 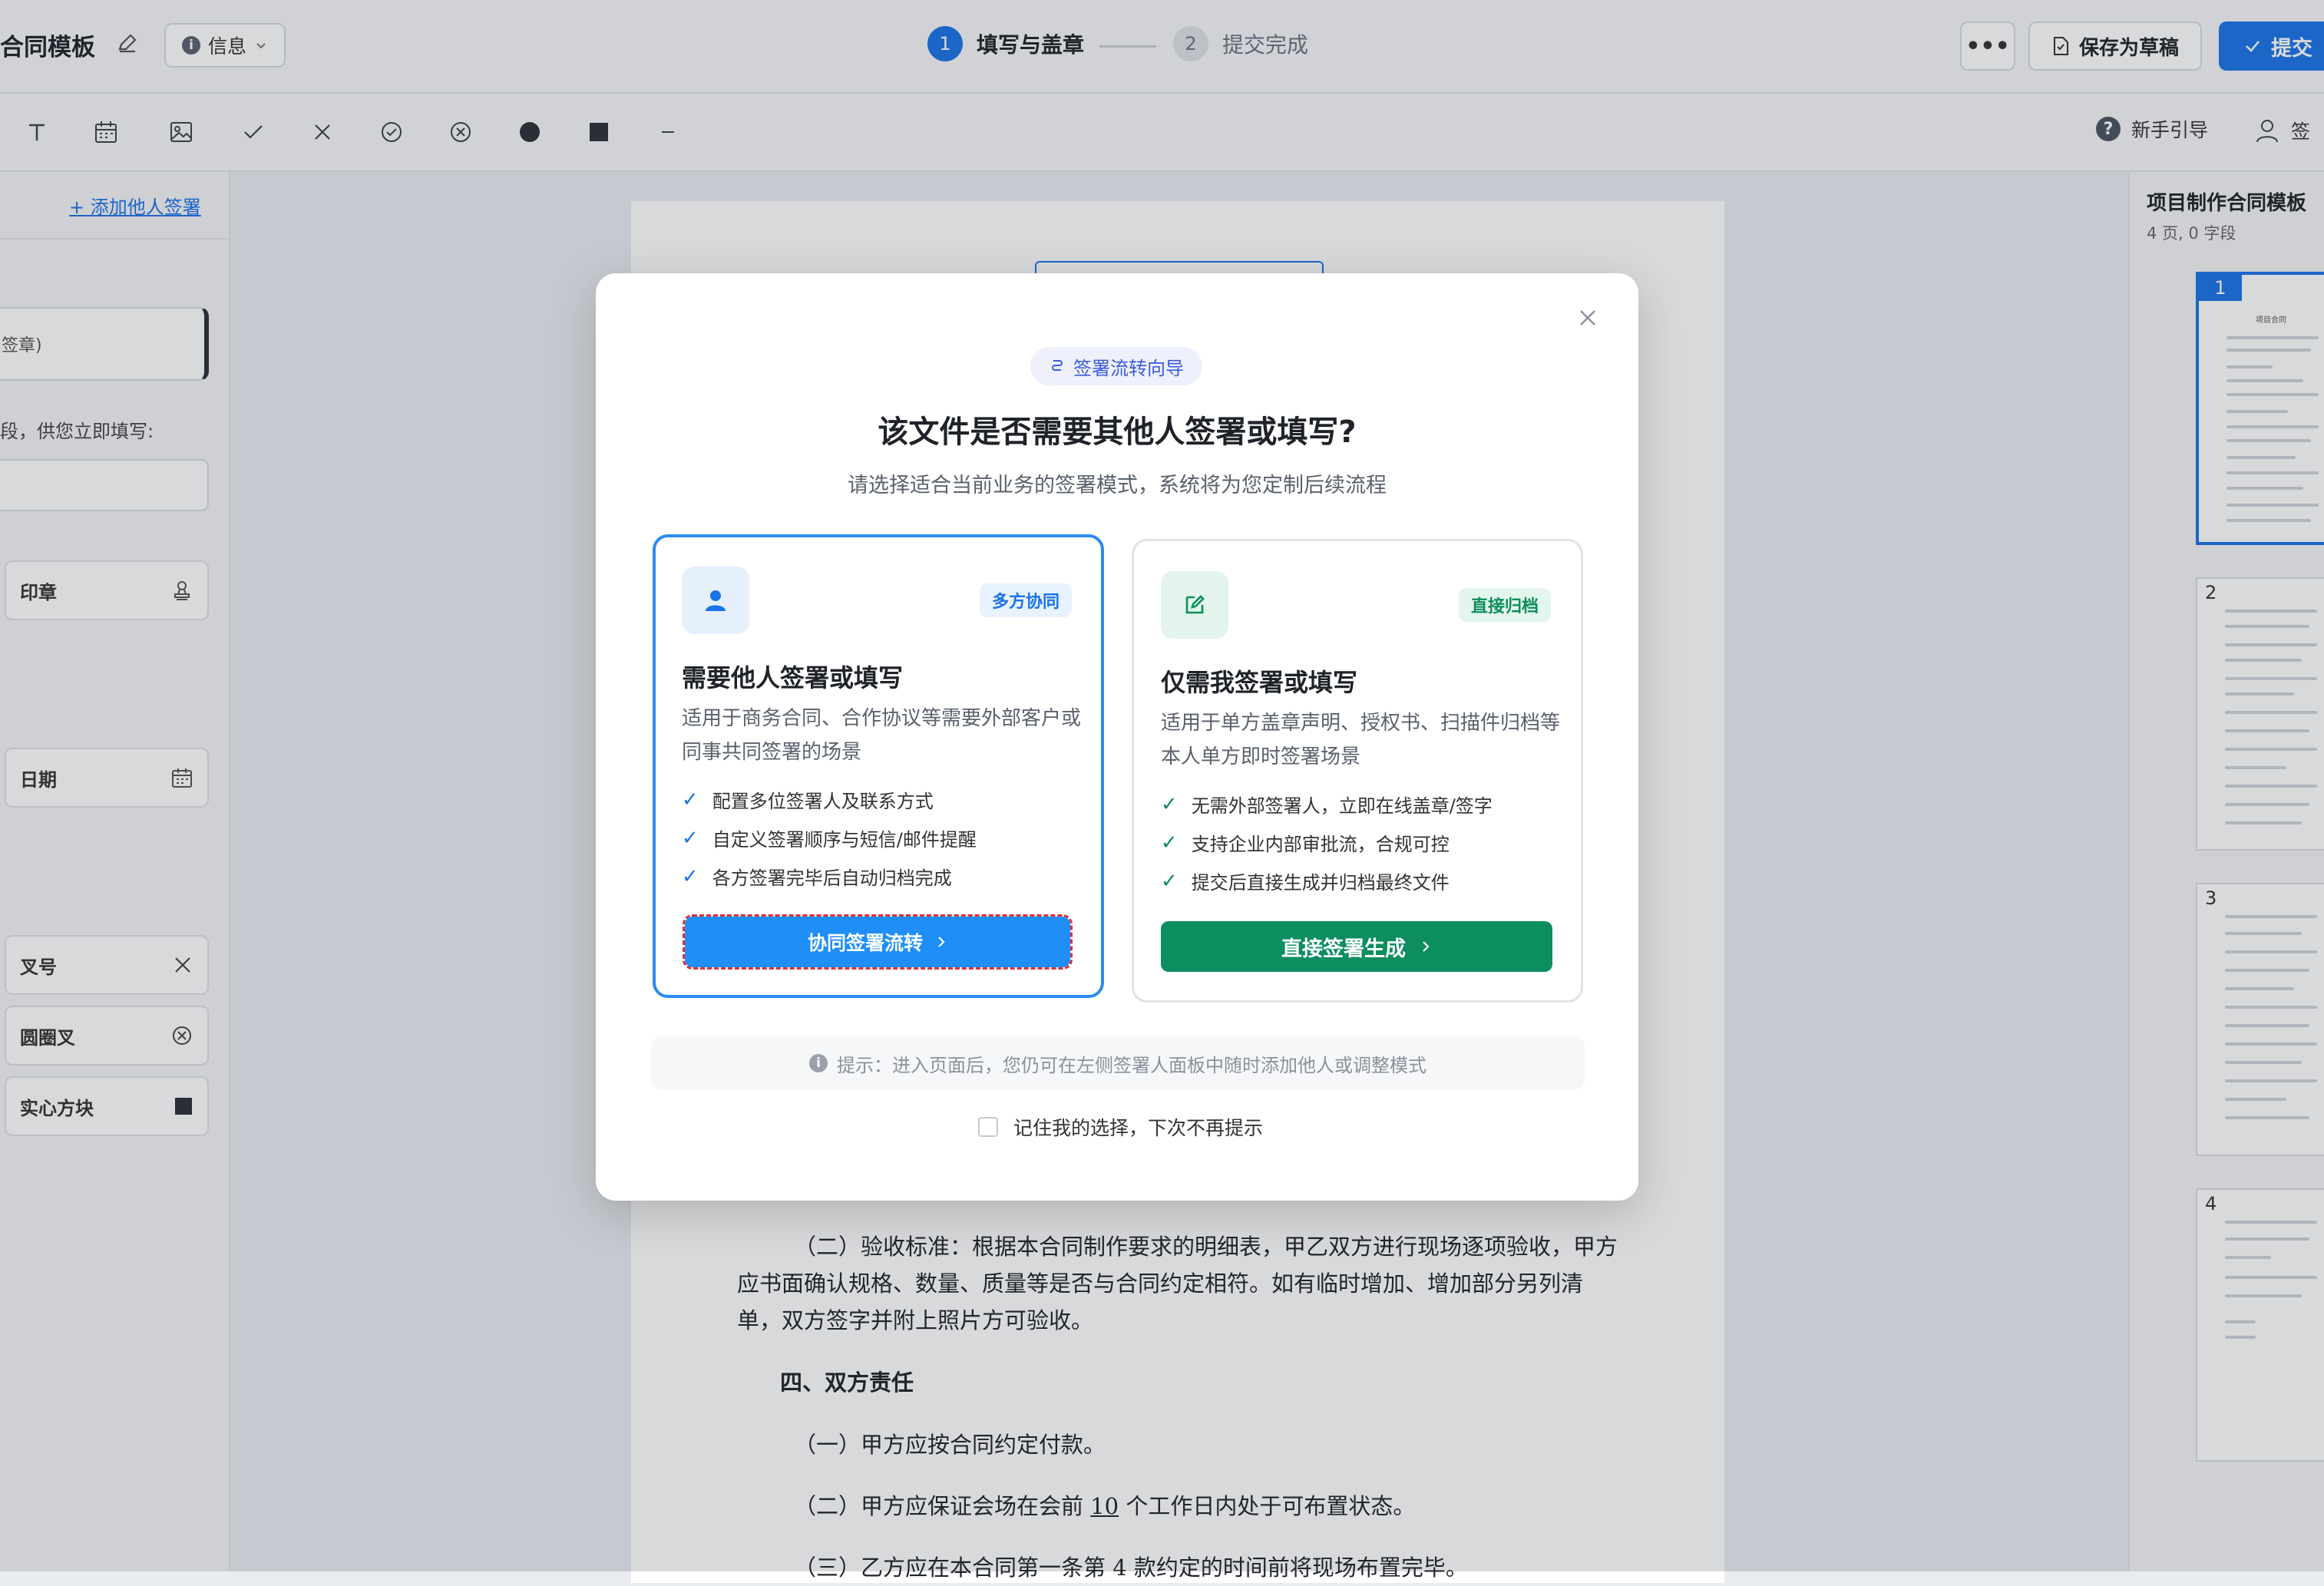 What do you see at coordinates (715, 601) in the screenshot?
I see `user-icon` at bounding box center [715, 601].